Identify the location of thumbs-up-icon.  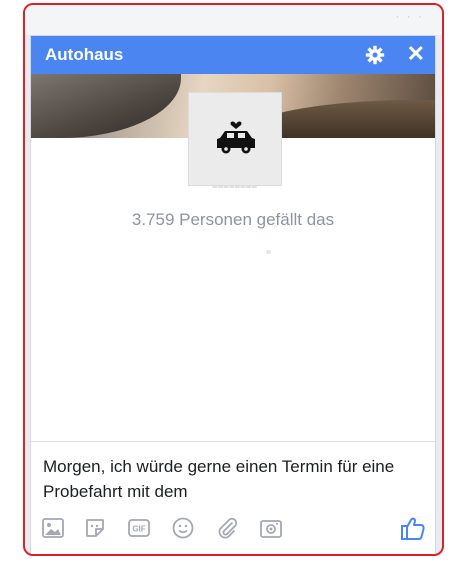
(413, 528).